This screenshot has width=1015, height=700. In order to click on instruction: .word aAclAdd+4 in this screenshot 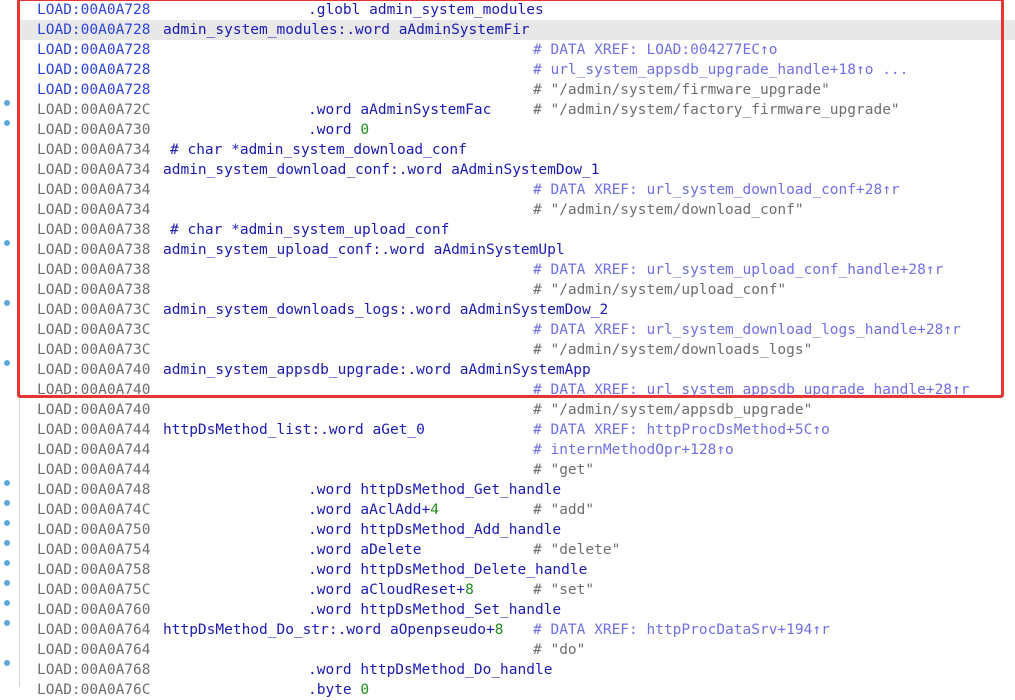, I will do `click(373, 510)`.